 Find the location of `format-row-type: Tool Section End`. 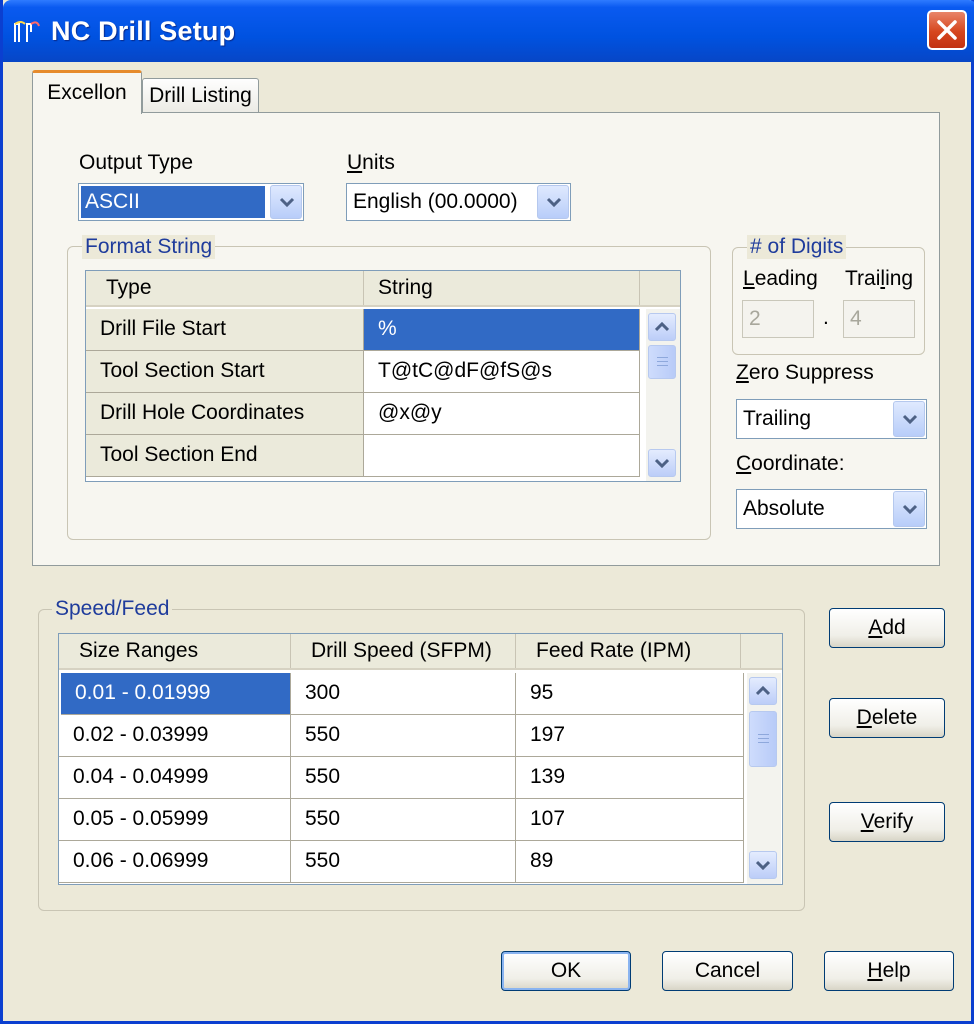

format-row-type: Tool Section End is located at coordinates (225, 456).